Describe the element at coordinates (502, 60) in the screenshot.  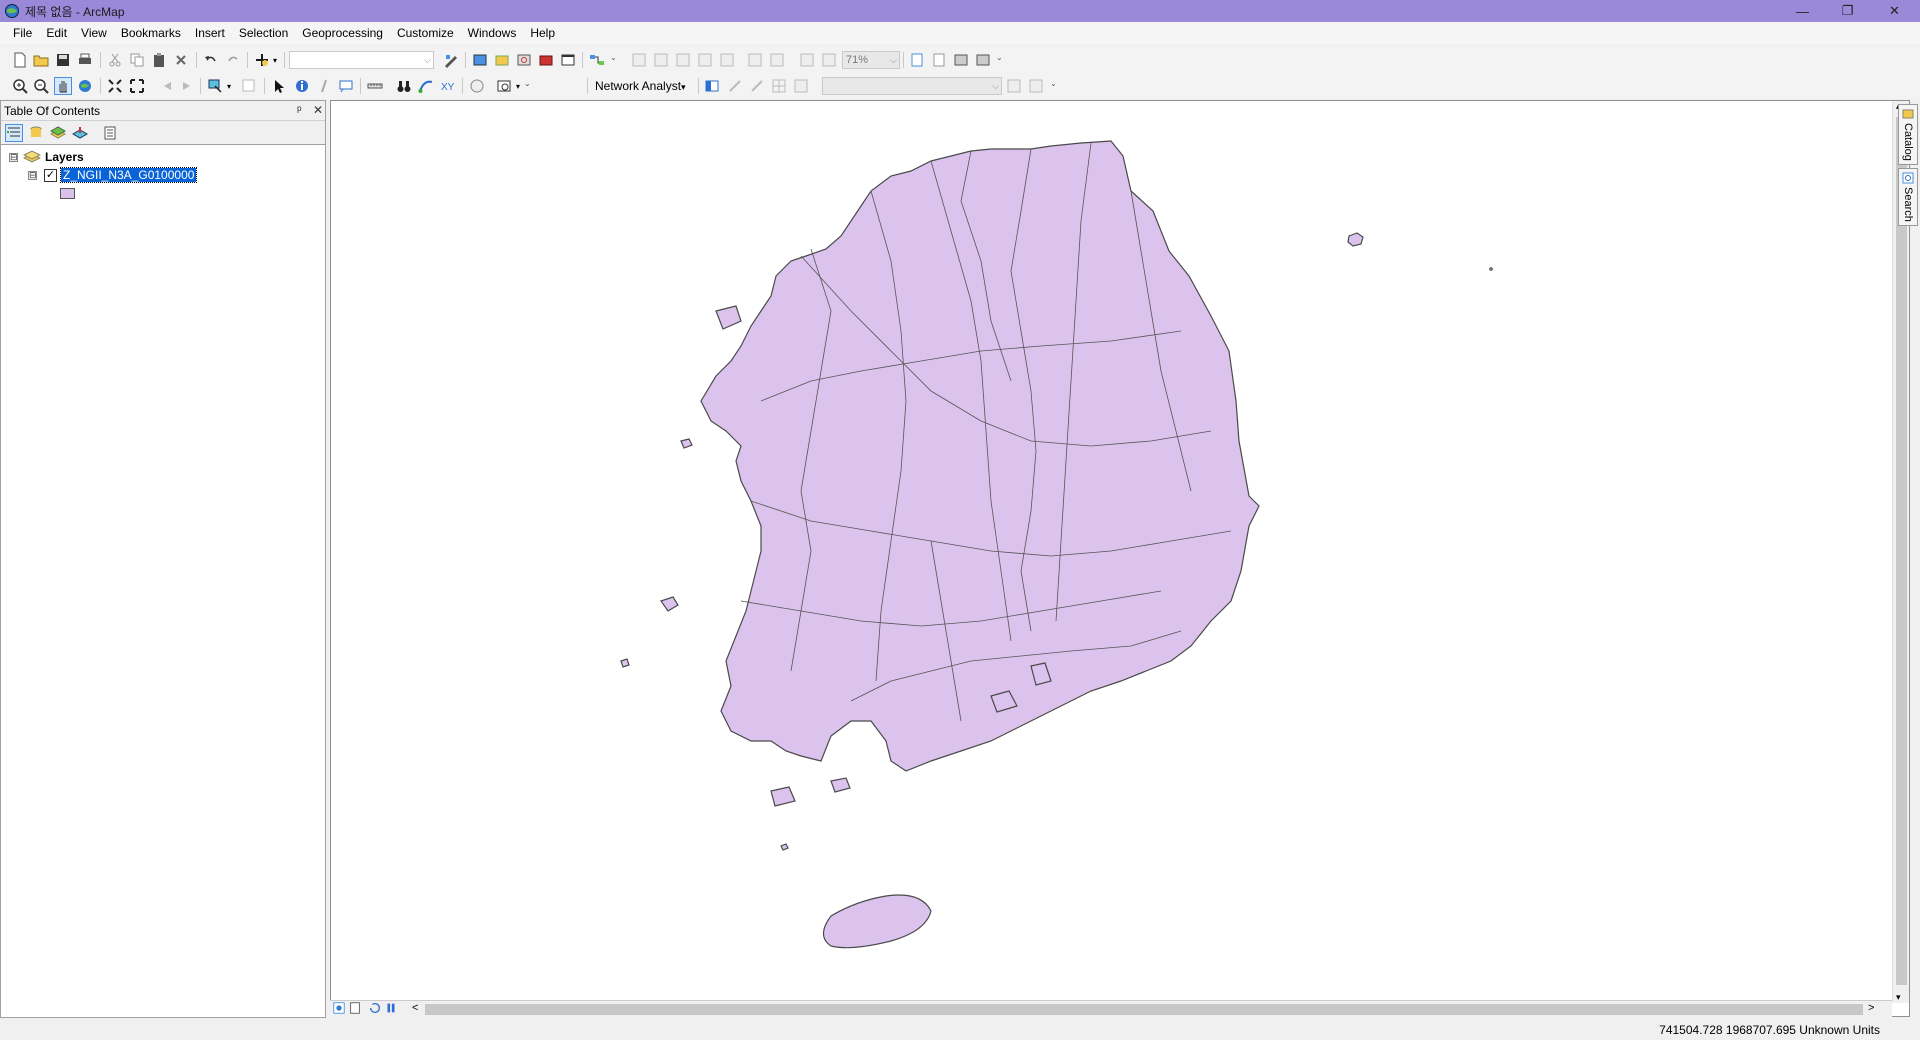
I see `catalog-window-icon` at that location.